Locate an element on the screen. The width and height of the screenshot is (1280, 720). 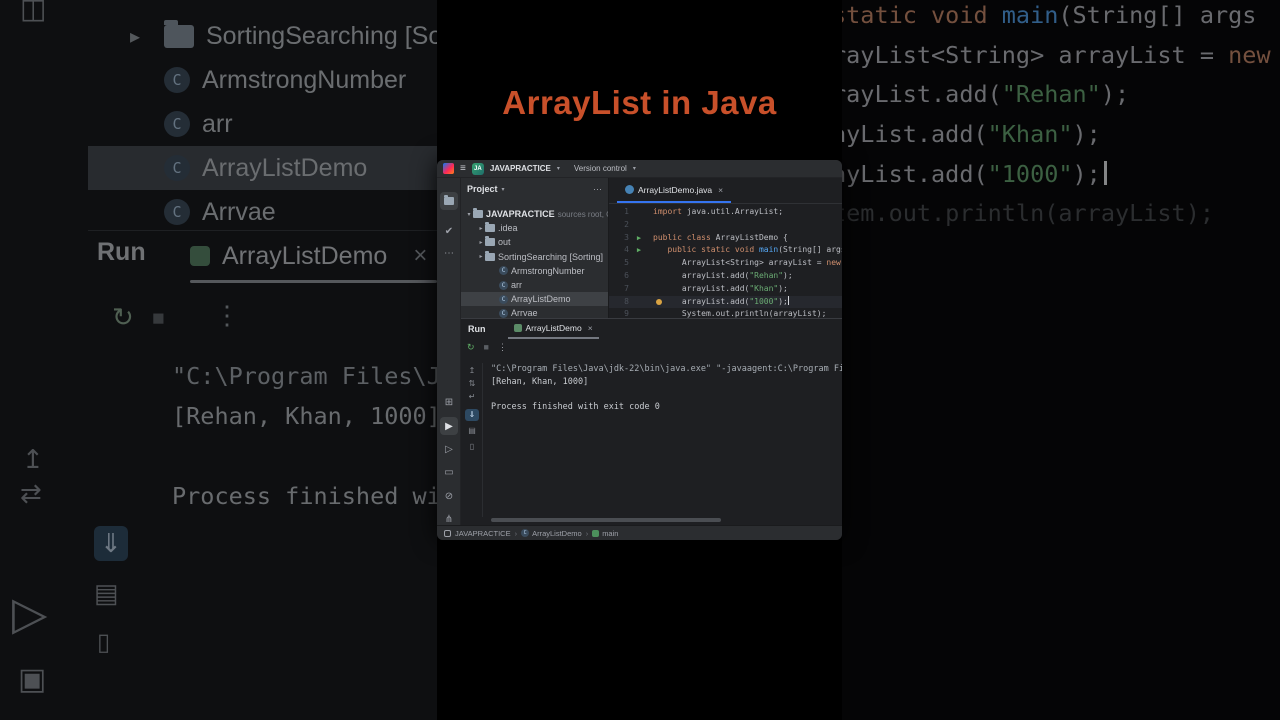
editor-tab: ArrayListDemo.java × is located at coordinates (674, 190).